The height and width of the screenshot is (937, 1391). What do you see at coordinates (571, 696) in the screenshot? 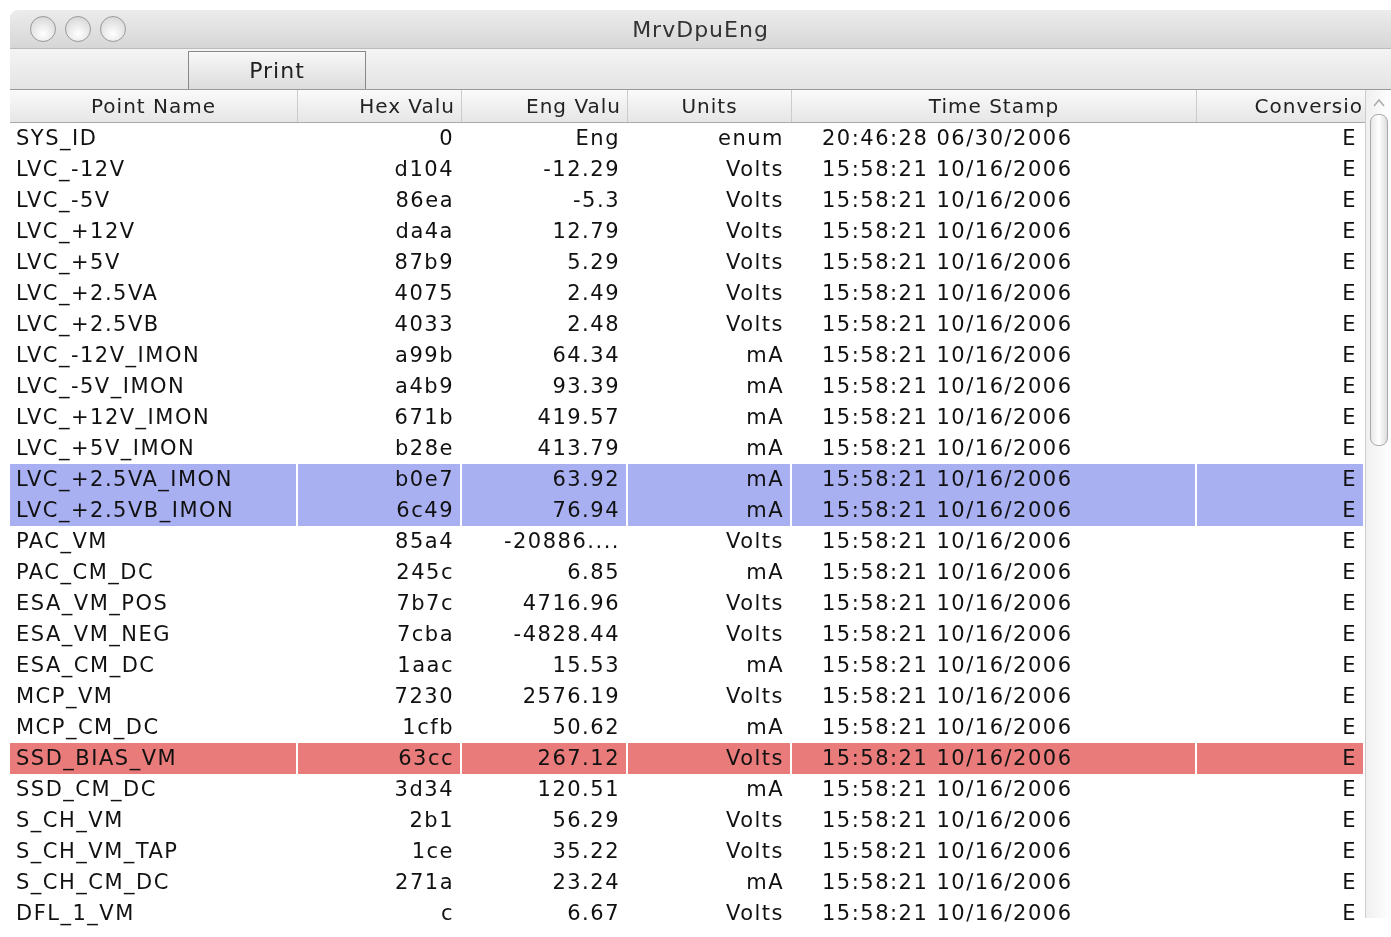
I see `table-cell-text: 2576.19` at bounding box center [571, 696].